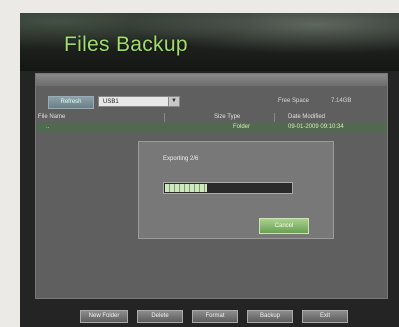 This screenshot has height=327, width=399. What do you see at coordinates (104, 316) in the screenshot?
I see `new-folder-button: New Folder` at bounding box center [104, 316].